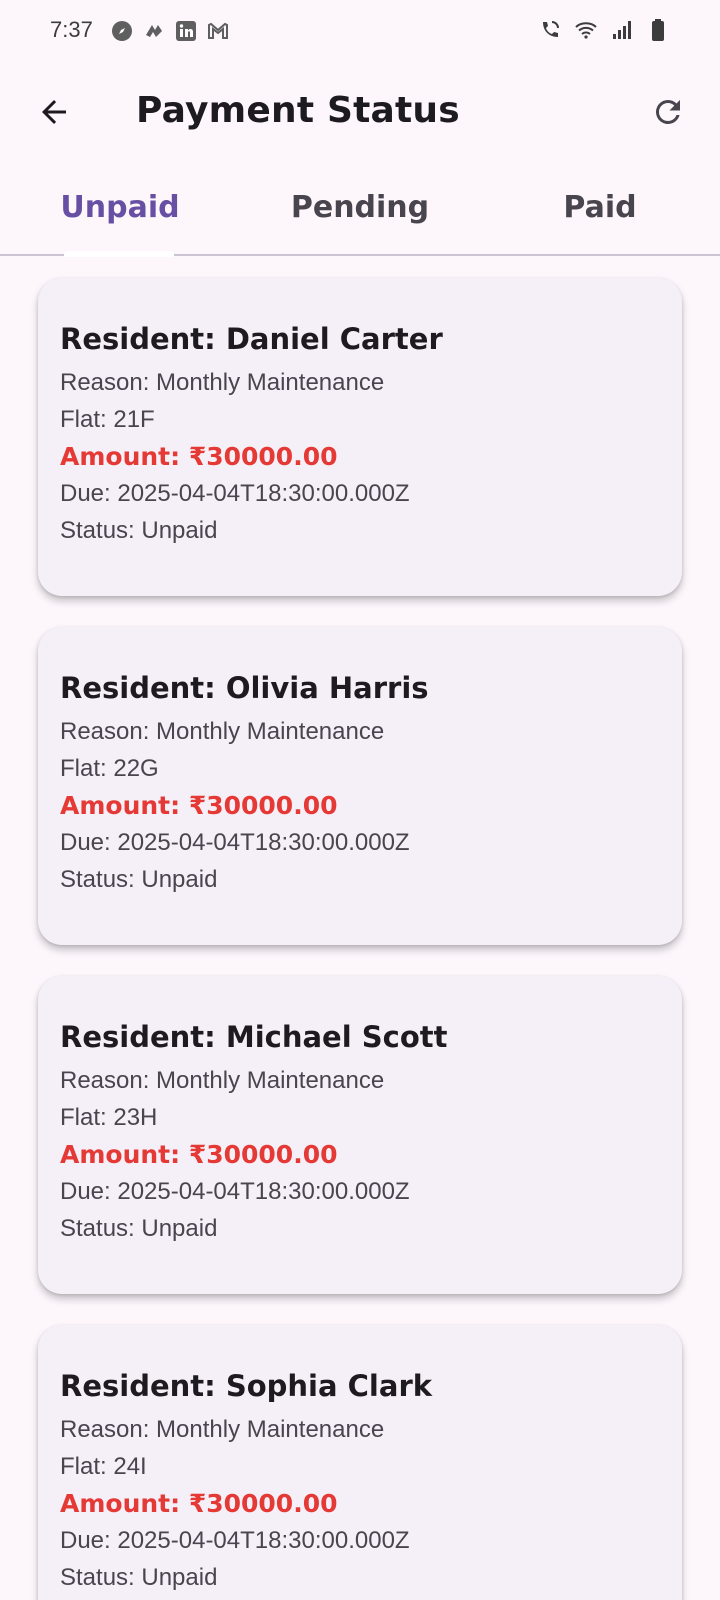  I want to click on page-title: Payment Status, so click(298, 110).